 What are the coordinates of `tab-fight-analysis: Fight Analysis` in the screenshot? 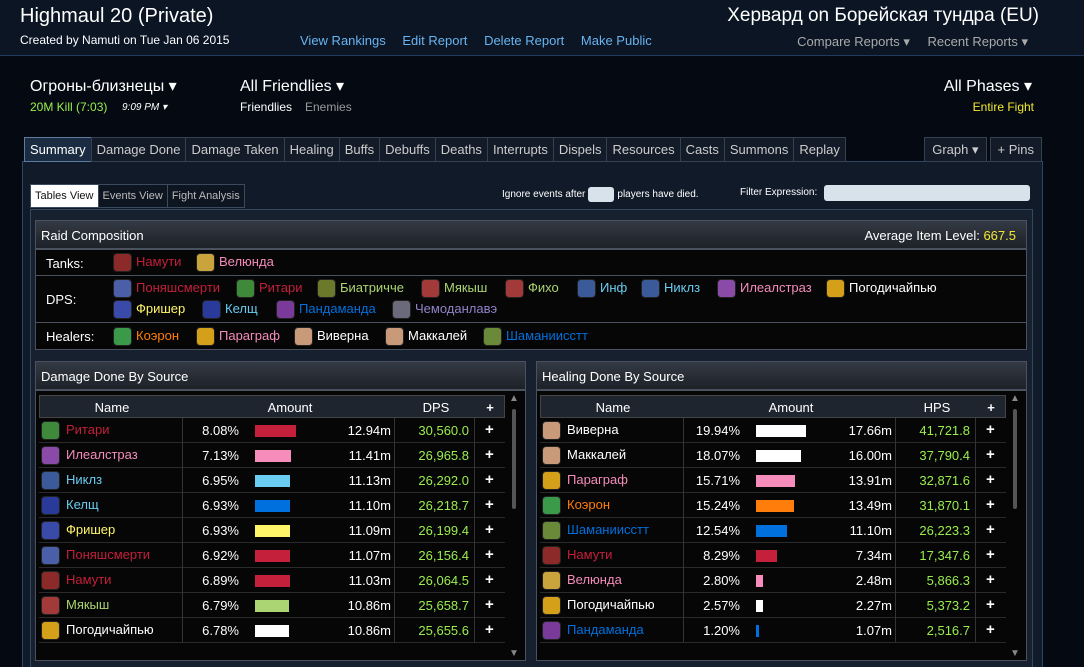 It's located at (205, 196).